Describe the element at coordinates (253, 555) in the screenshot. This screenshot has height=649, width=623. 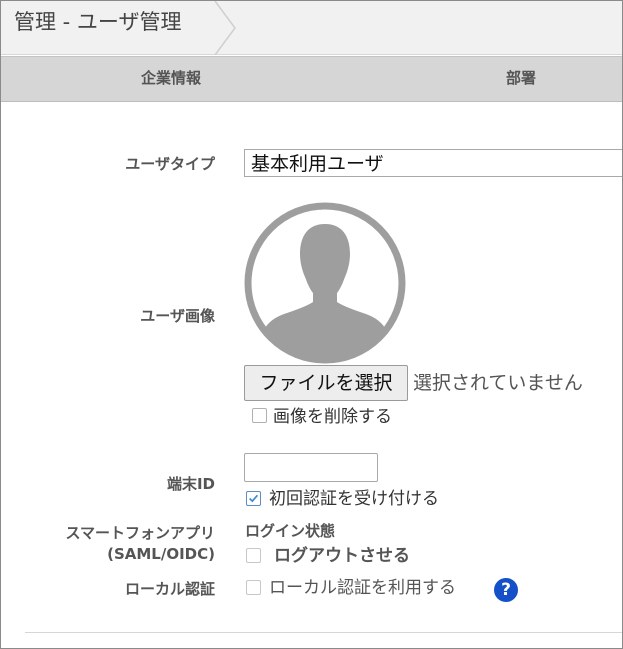
I see `force-logout-checkbox` at that location.